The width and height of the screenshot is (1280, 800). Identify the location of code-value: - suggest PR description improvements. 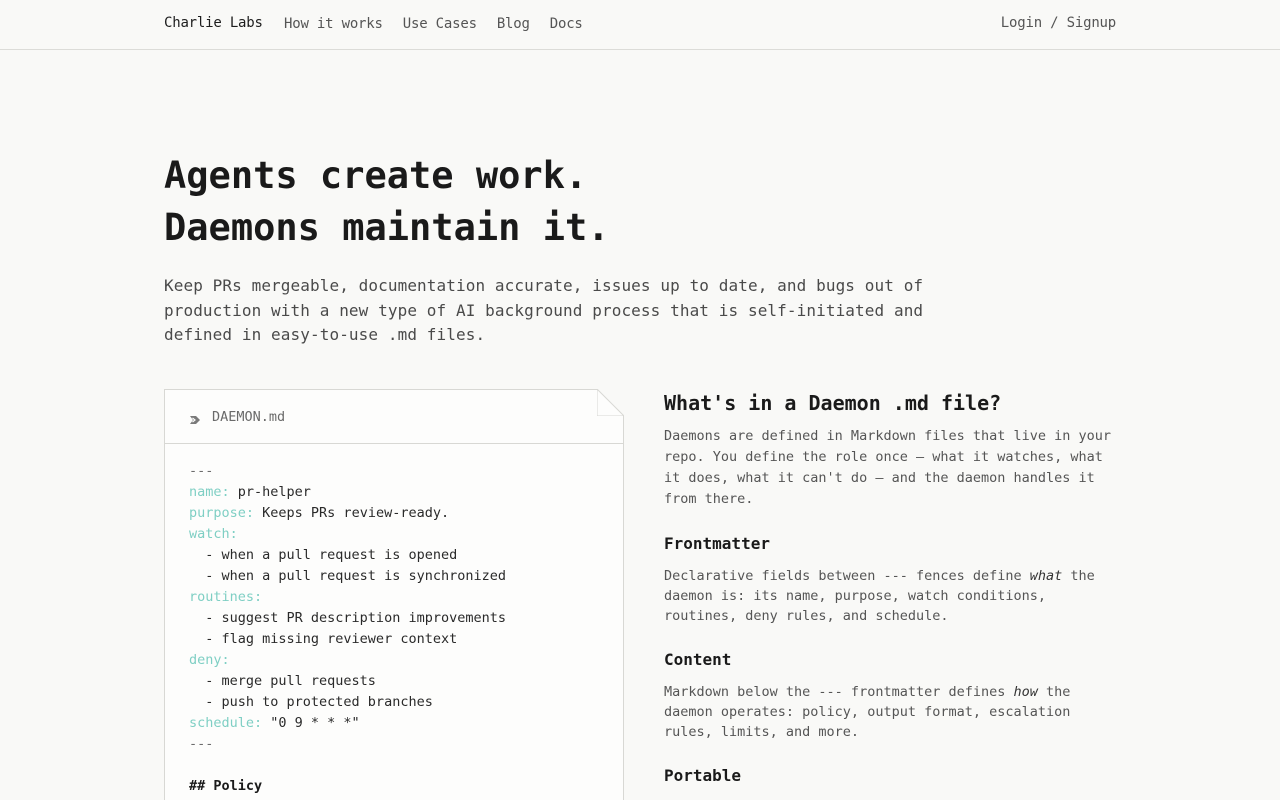
(347, 618).